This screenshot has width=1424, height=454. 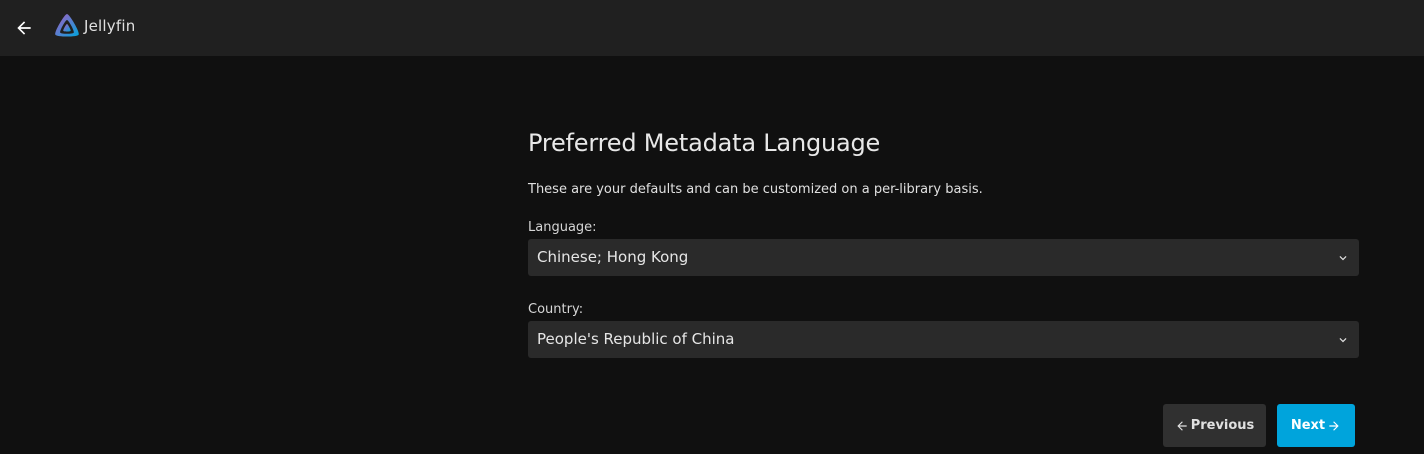 I want to click on jellyfin-logo, so click(x=67, y=27).